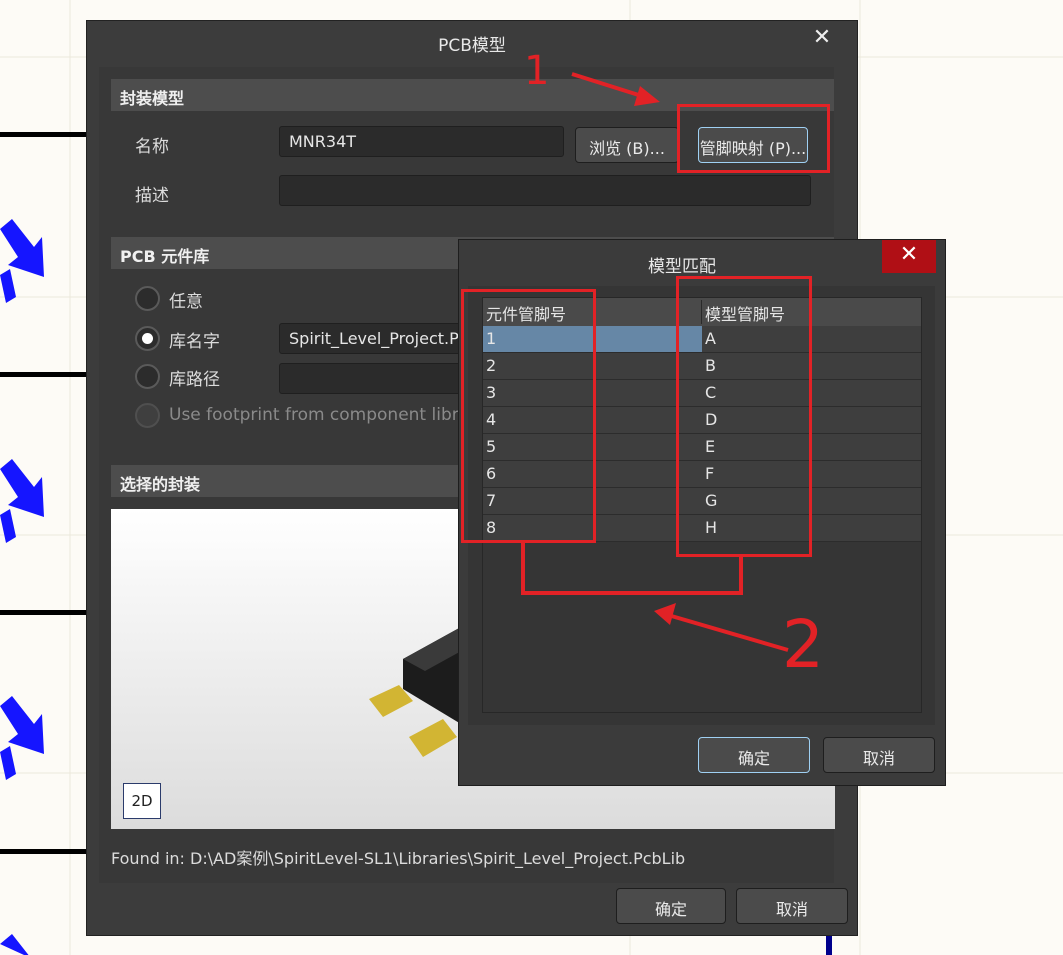 Image resolution: width=1063 pixels, height=955 pixels. Describe the element at coordinates (829, 945) in the screenshot. I see `schematic-wire-blue` at that location.